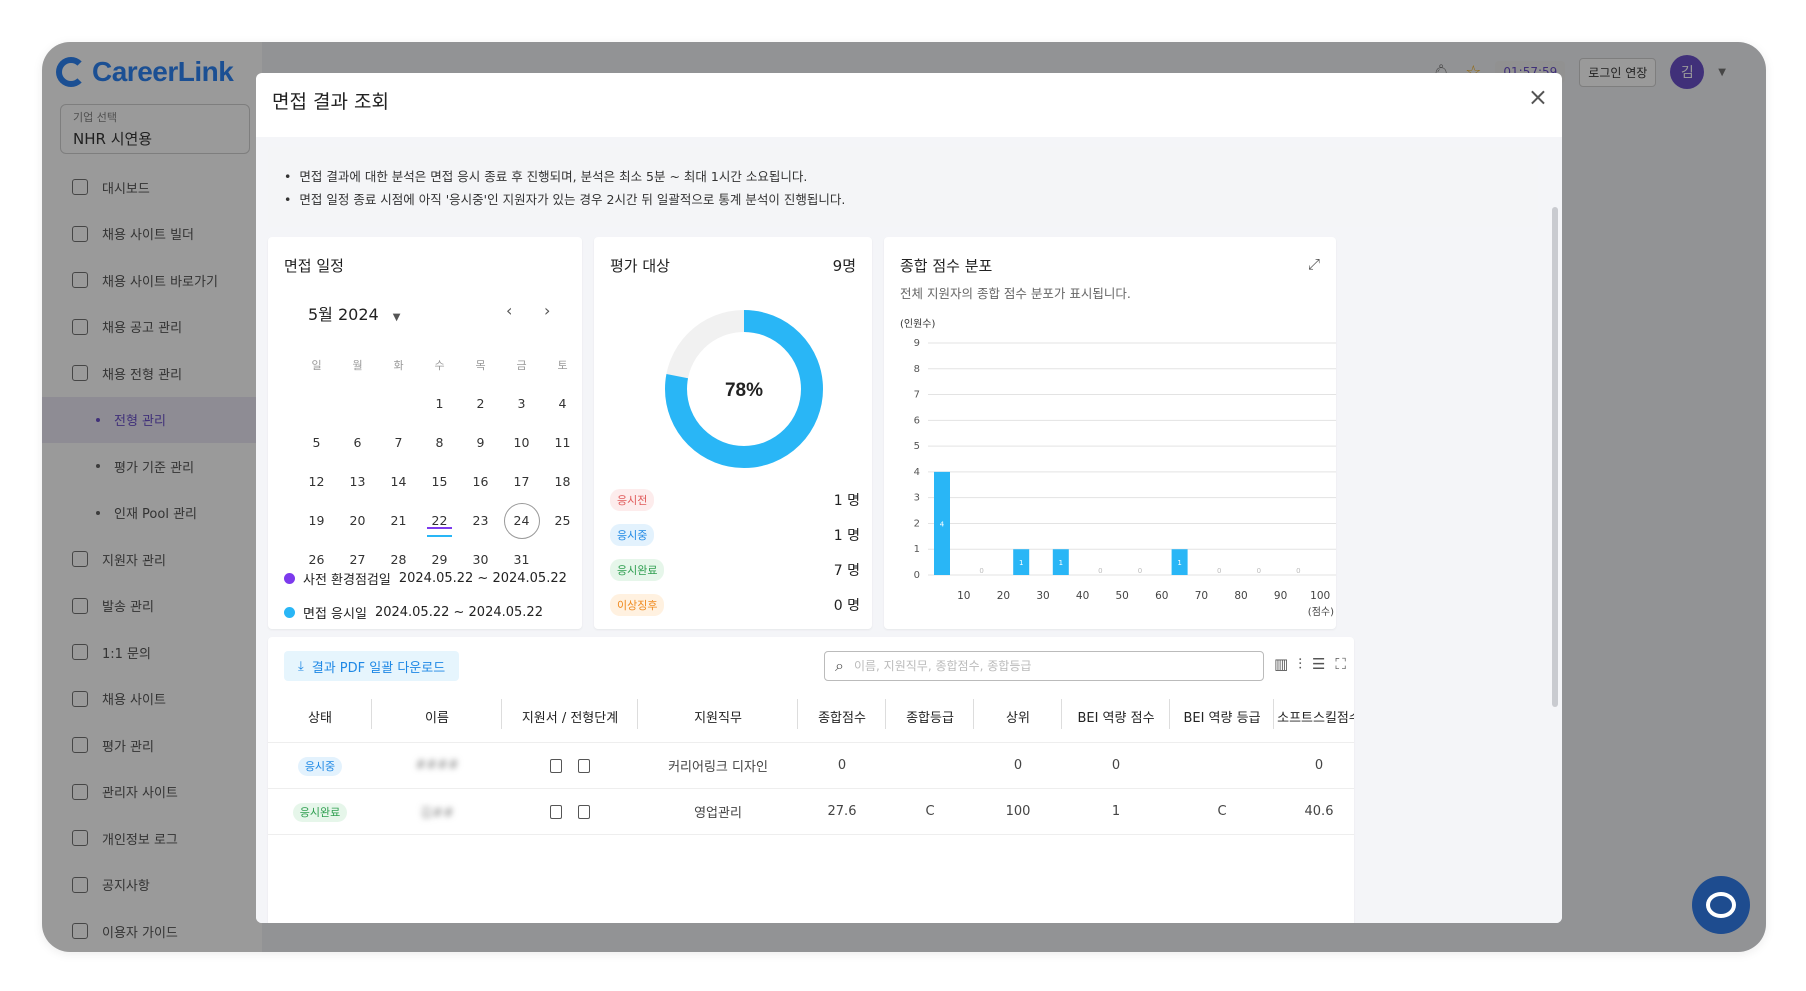  Describe the element at coordinates (917, 395) in the screenshot. I see `y-tick-label: 7` at that location.